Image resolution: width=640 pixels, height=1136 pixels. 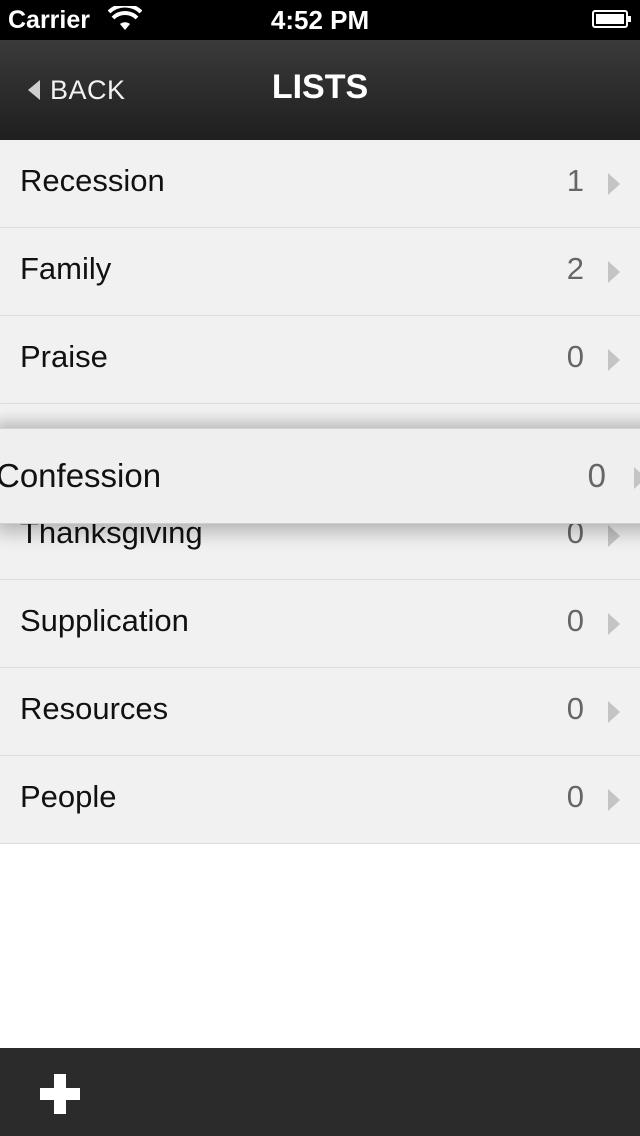 I want to click on list-item-label: Praise, so click(x=64, y=356).